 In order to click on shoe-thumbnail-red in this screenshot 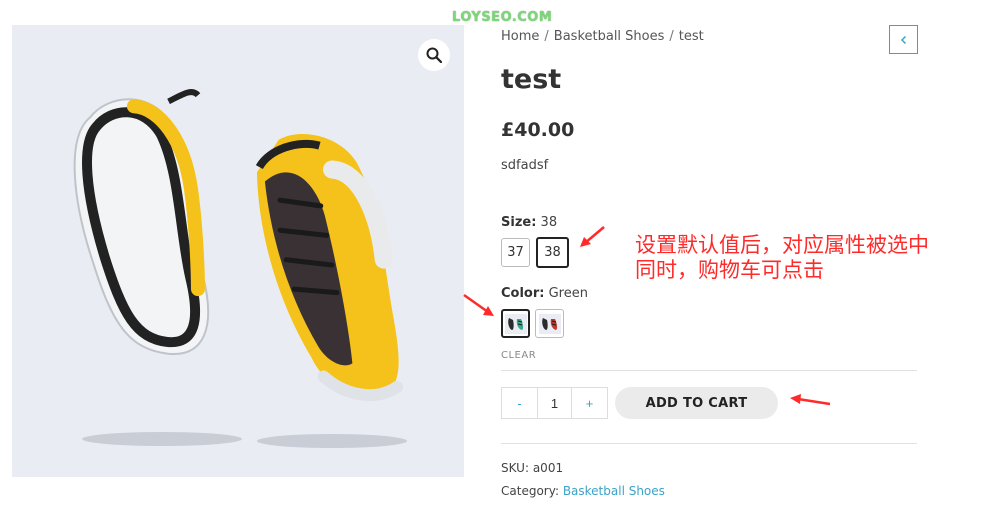, I will do `click(549, 323)`.